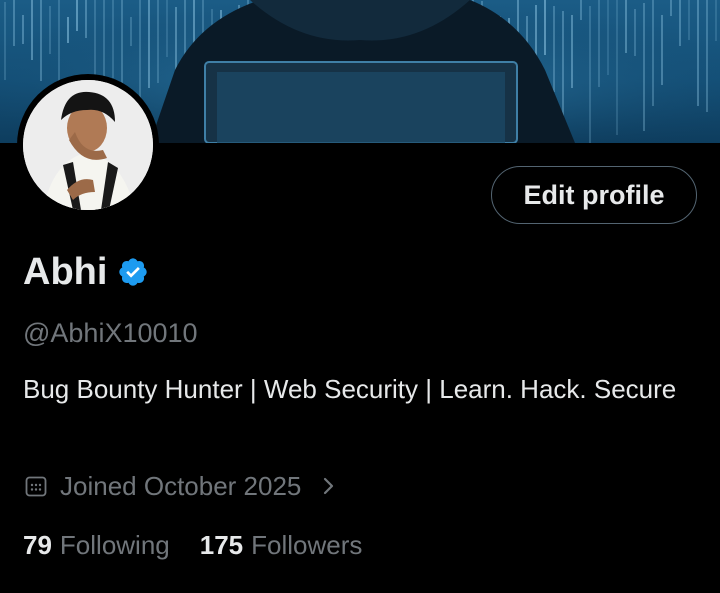 The image size is (720, 593). Describe the element at coordinates (192, 545) in the screenshot. I see `follow-stats: 79 Following 175 Followers` at that location.